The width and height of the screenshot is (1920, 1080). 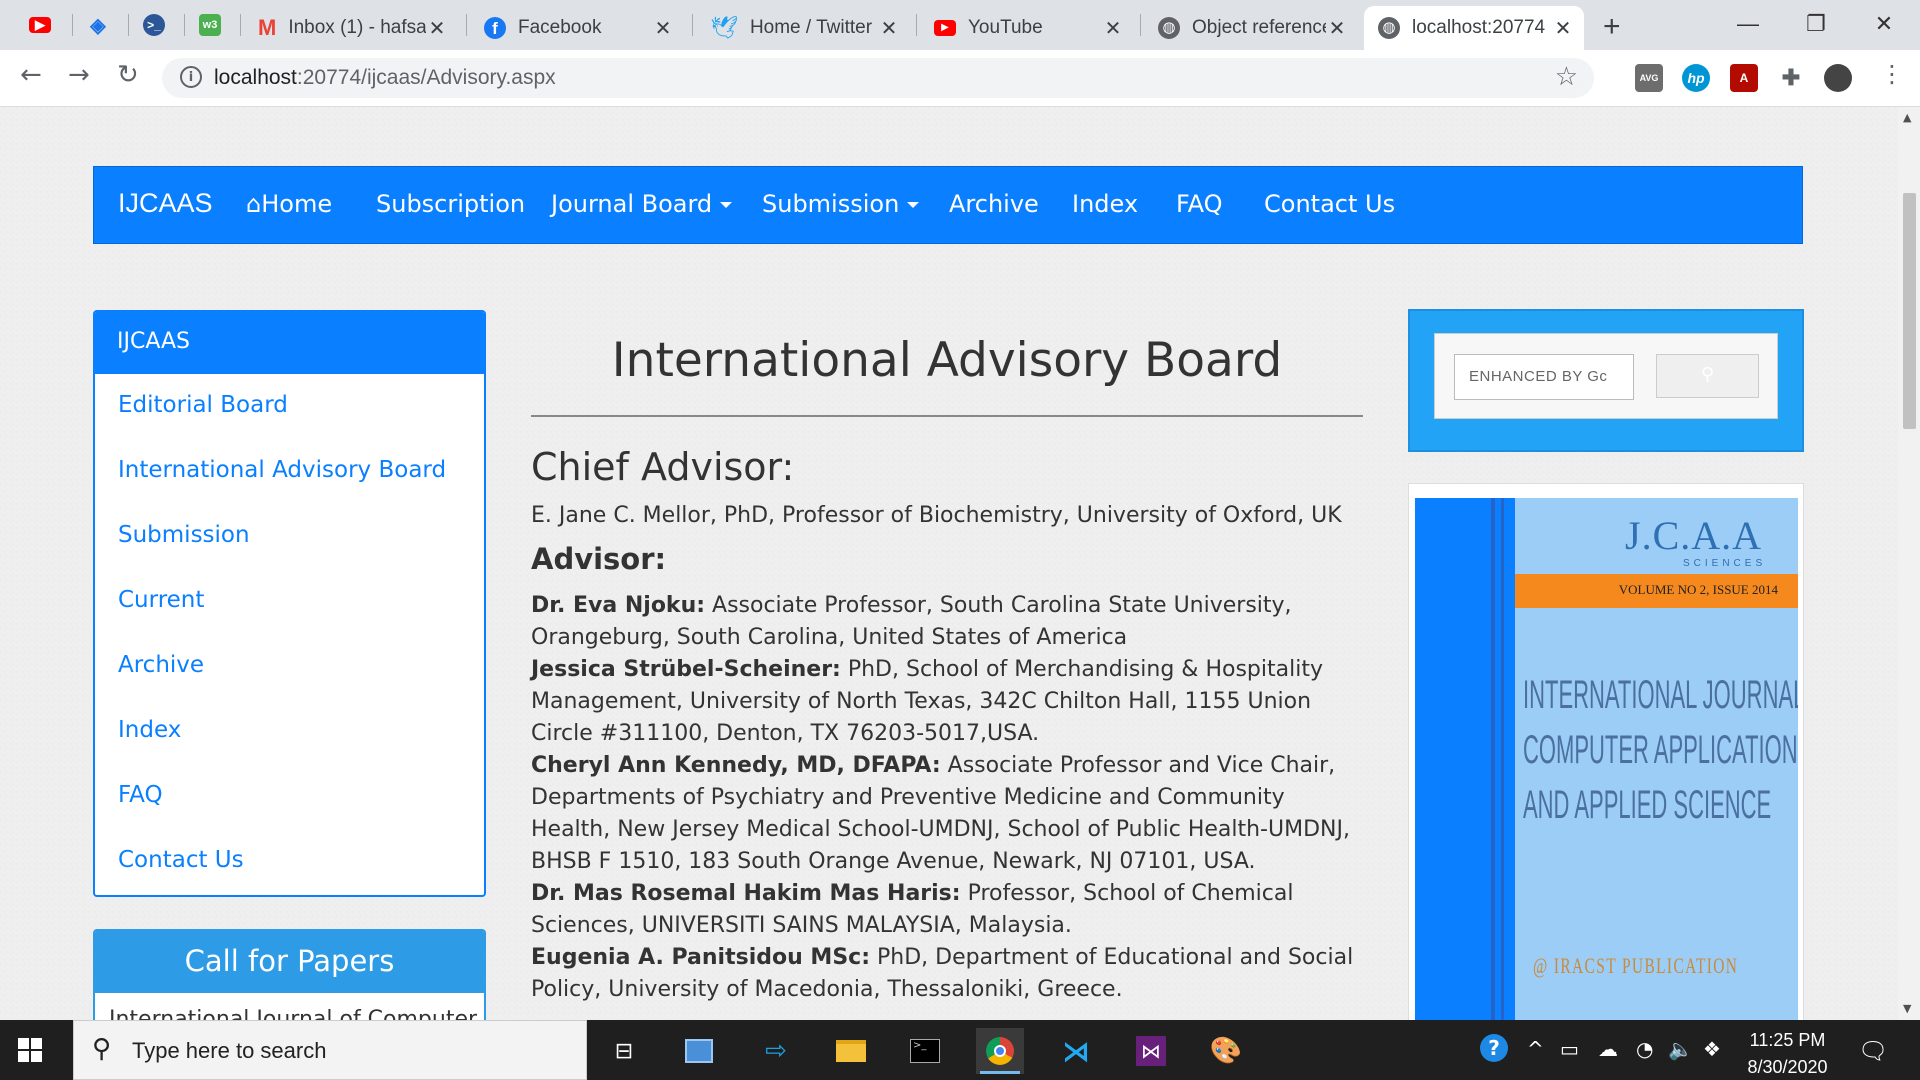 What do you see at coordinates (161, 600) in the screenshot?
I see `sidebar-item-current: Current` at bounding box center [161, 600].